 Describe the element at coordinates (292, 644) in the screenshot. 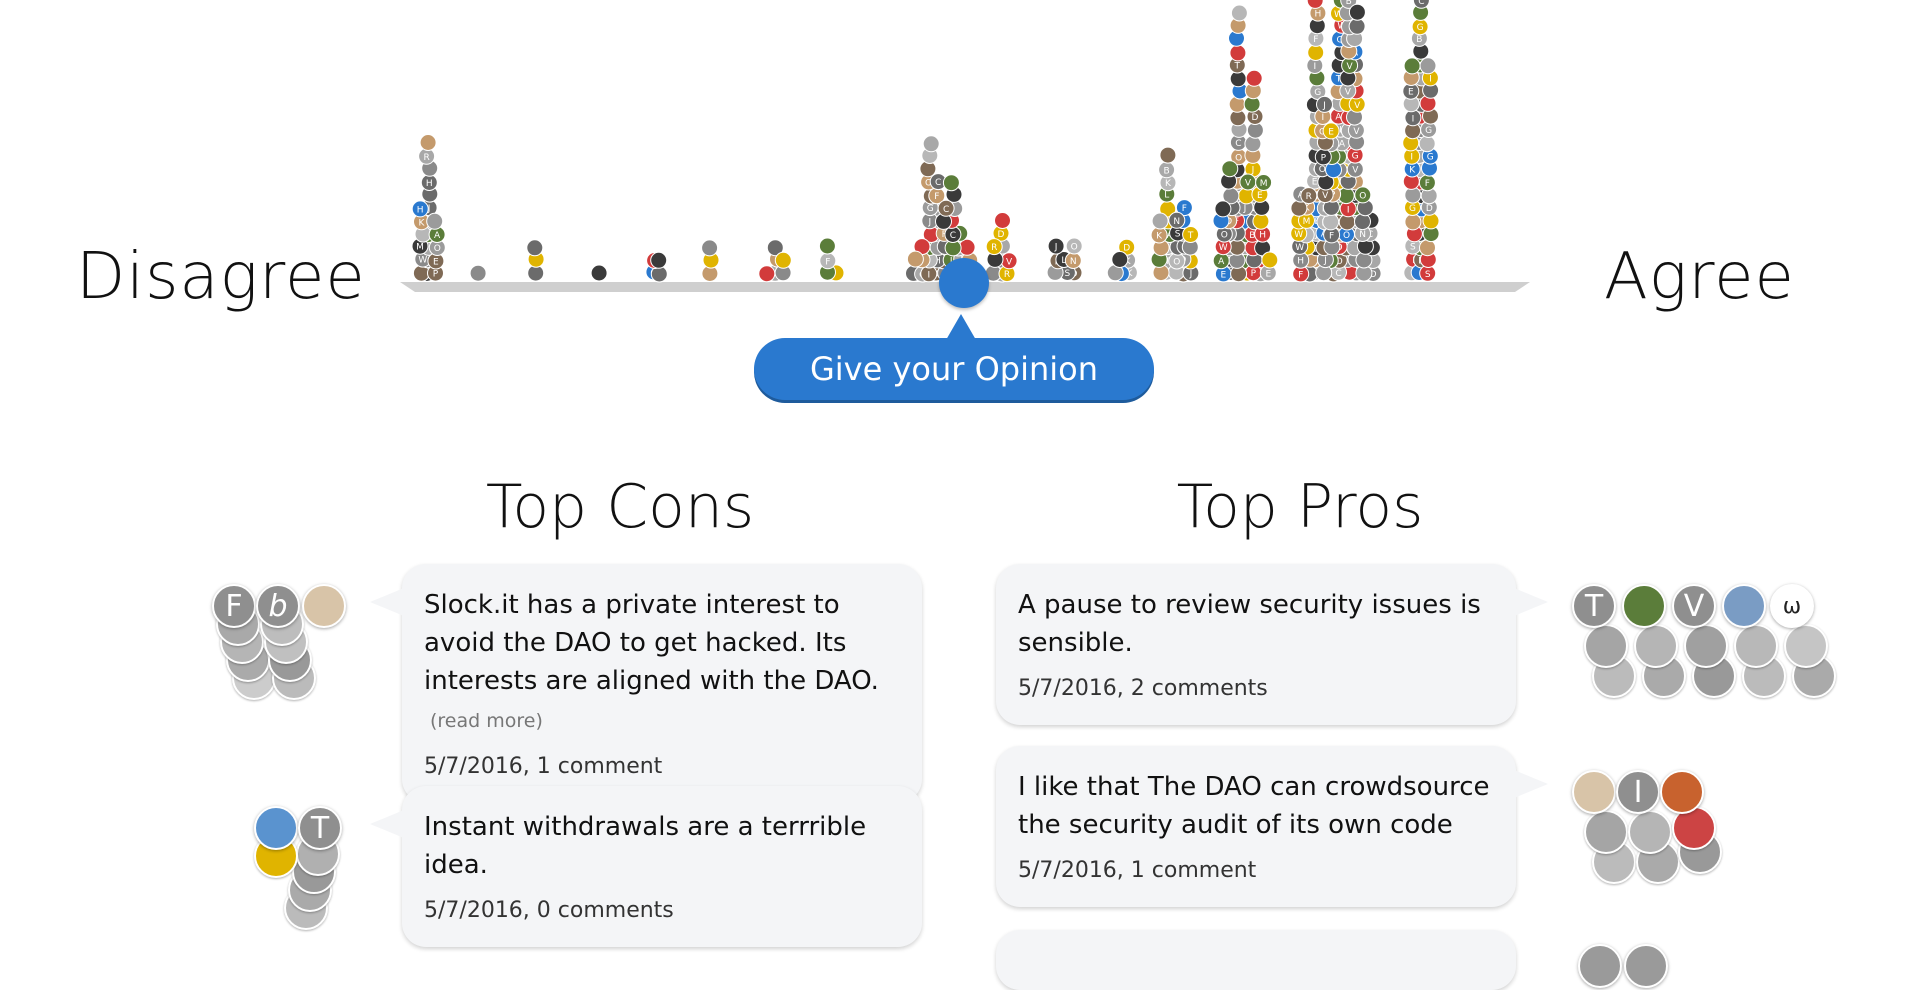

I see `con-supporters-stack: F b` at that location.